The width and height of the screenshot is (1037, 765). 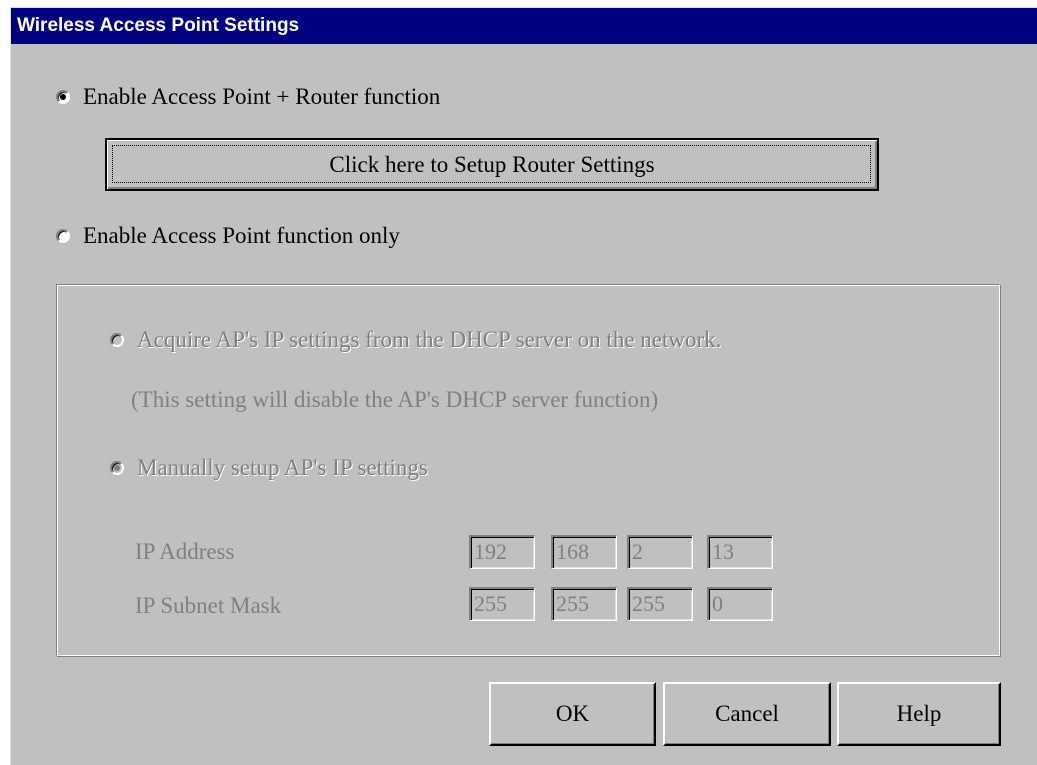 I want to click on setup-router-settings-button: Click here to Setup Router Settings, so click(x=492, y=164).